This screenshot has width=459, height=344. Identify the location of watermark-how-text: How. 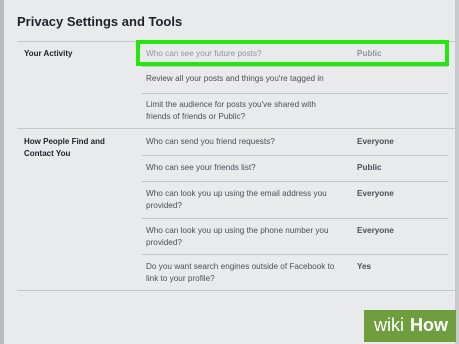
(429, 325).